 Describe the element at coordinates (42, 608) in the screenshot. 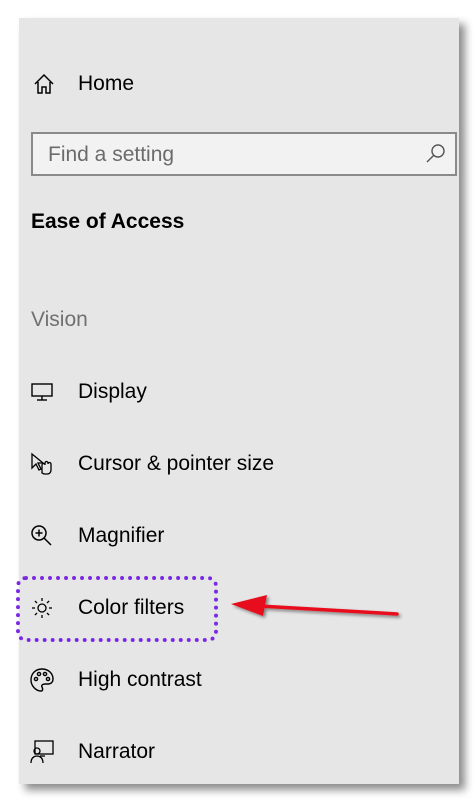

I see `color-filters-icon` at that location.